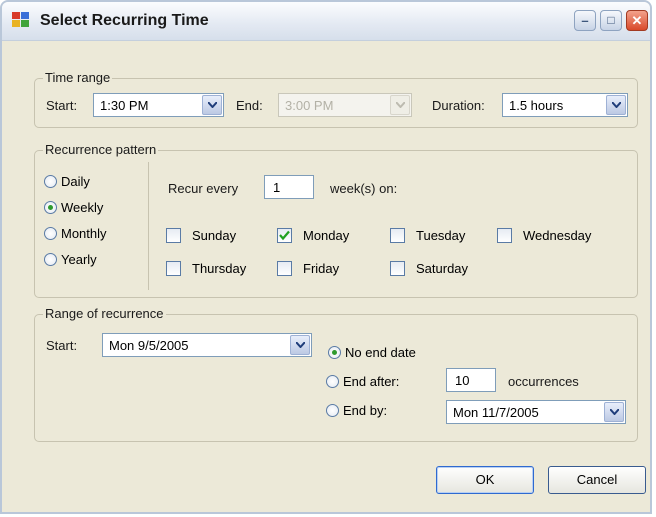  Describe the element at coordinates (557, 235) in the screenshot. I see `checkbox-wednesday-label: Wednesday` at that location.